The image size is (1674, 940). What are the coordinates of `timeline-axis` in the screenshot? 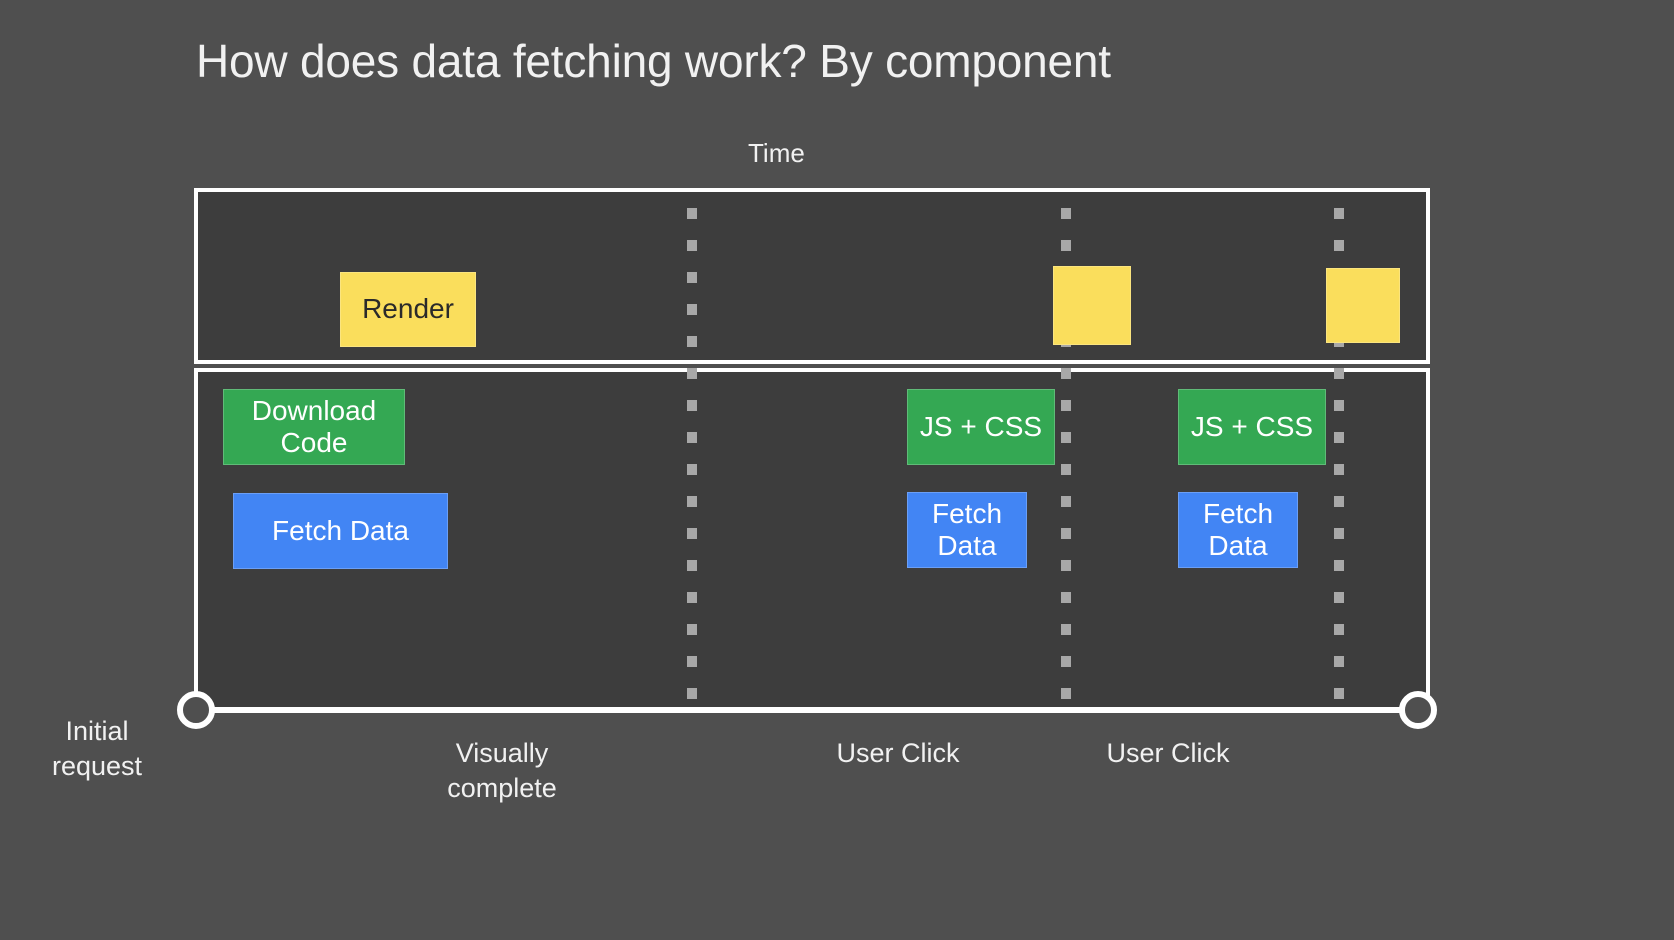 It's located at (807, 710).